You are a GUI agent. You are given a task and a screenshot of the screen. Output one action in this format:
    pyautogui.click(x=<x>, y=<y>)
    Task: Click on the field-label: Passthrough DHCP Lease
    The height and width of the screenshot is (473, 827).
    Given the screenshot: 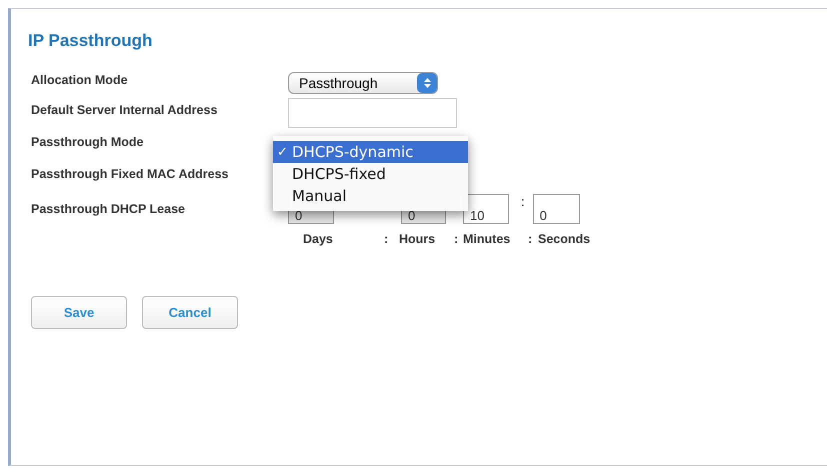 What is the action you would take?
    pyautogui.click(x=108, y=209)
    